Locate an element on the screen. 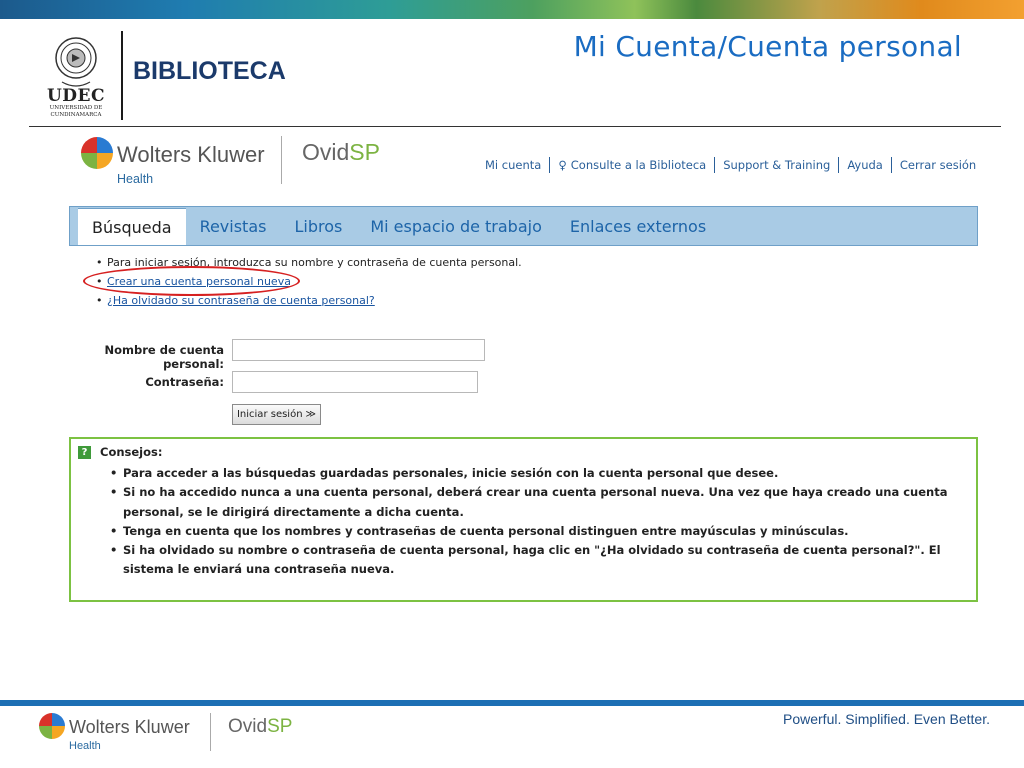  login-button: Iniciar sesión ≫ is located at coordinates (276, 414).